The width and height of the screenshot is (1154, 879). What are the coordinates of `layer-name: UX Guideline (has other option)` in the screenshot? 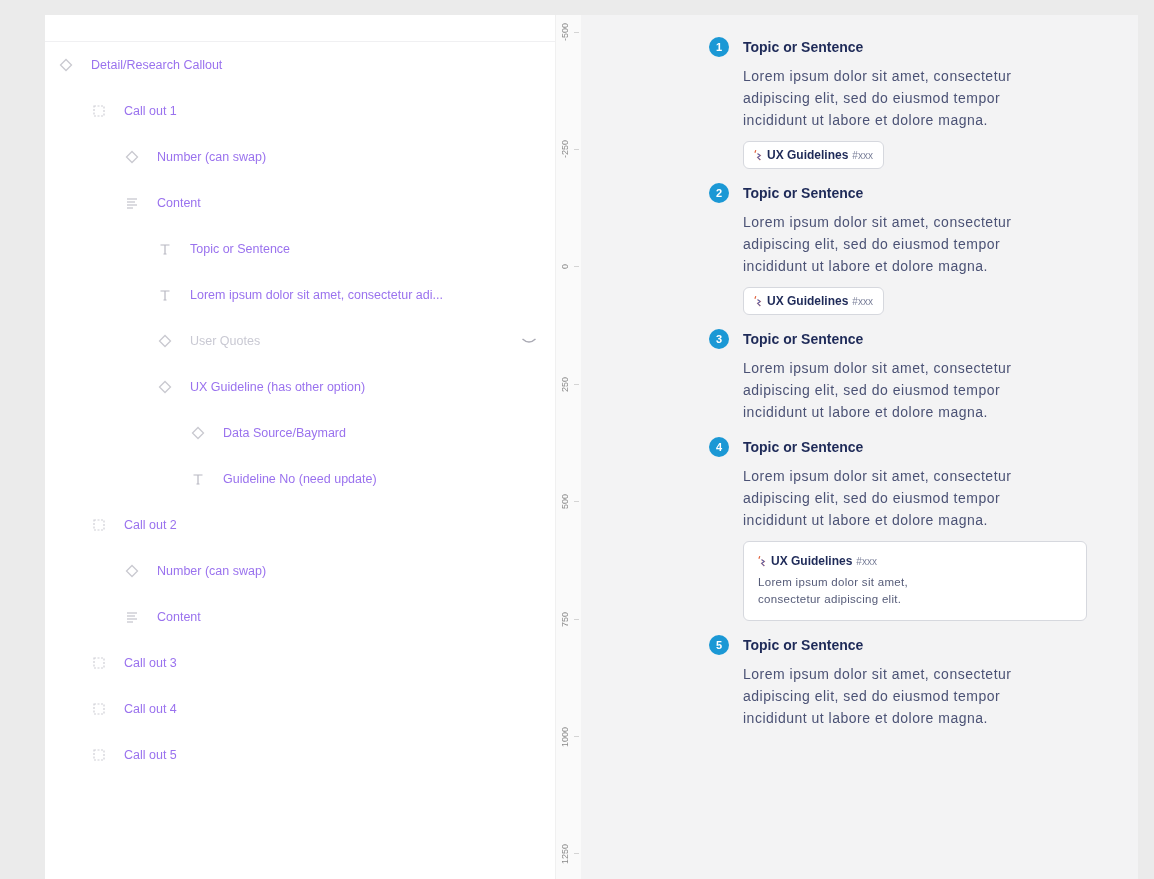 It's located at (278, 387).